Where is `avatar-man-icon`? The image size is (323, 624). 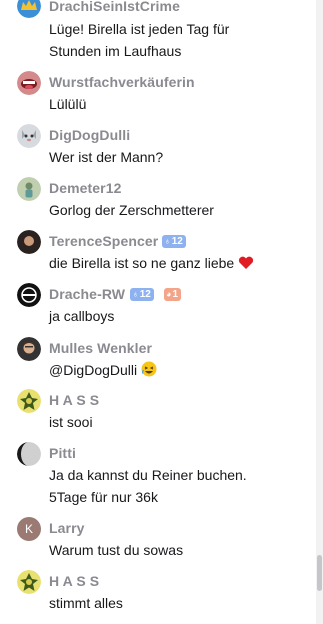
avatar-man-icon is located at coordinates (29, 349).